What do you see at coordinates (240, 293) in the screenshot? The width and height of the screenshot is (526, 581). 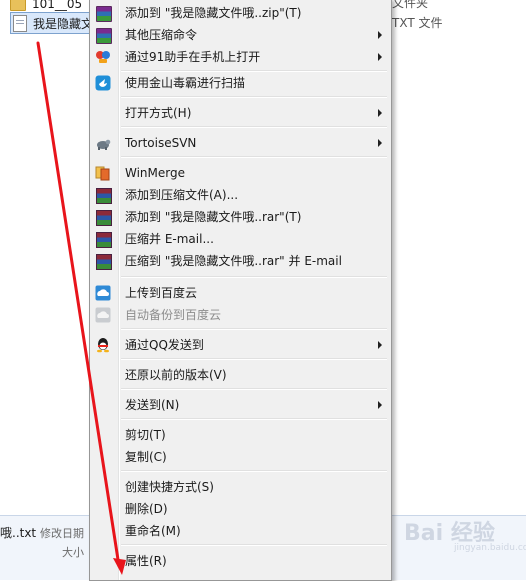 I see `menu-item-upload-baidu-cloud: 上传到百度云` at bounding box center [240, 293].